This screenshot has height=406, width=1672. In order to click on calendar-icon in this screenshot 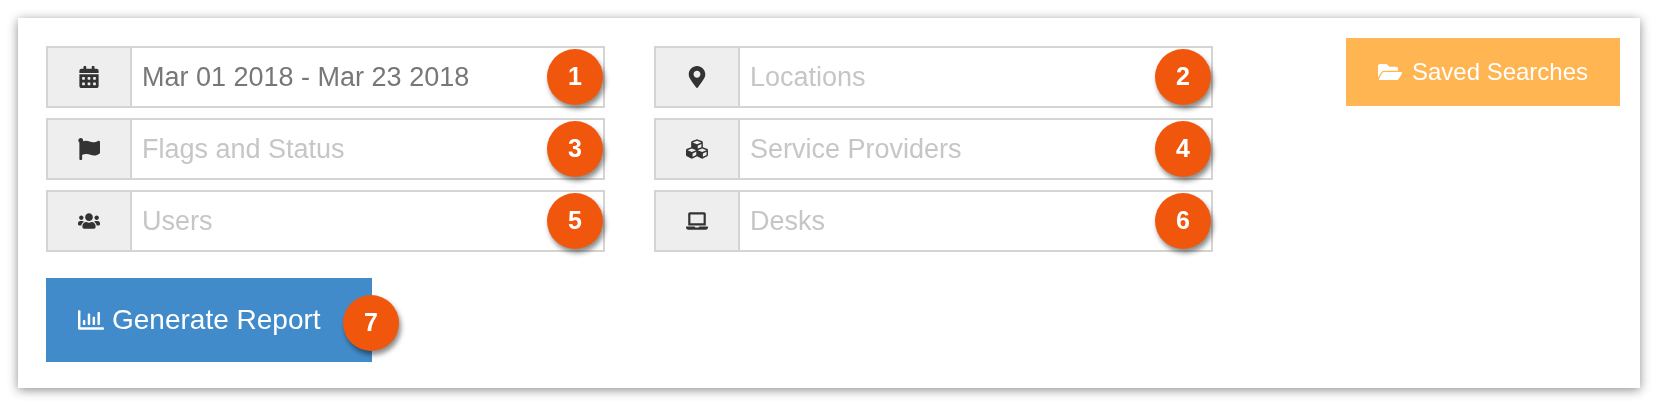, I will do `click(89, 77)`.